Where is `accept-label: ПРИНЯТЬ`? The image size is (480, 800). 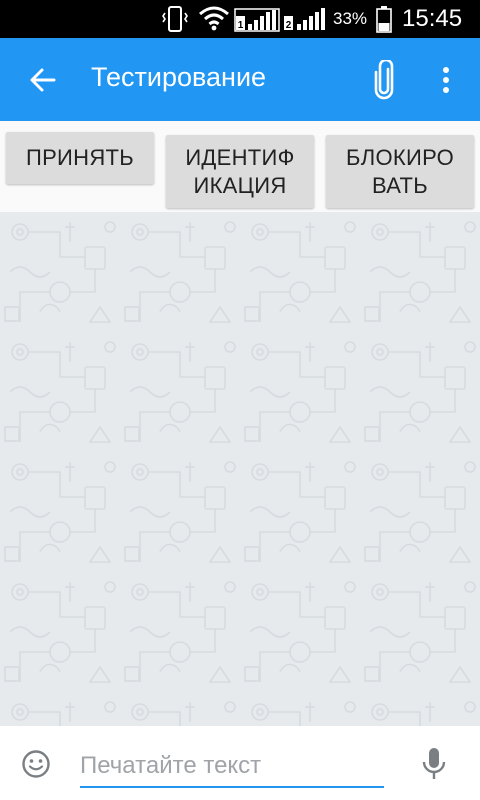
accept-label: ПРИНЯТЬ is located at coordinates (80, 157).